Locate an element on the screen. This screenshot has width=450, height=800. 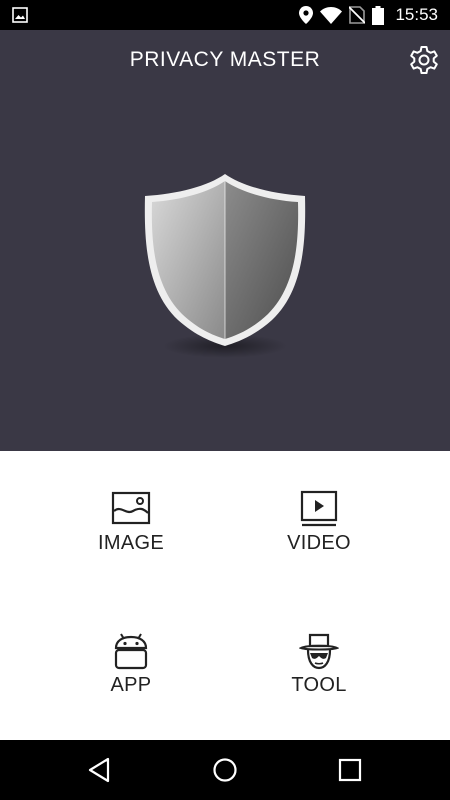
menu-item-label: IMAGE is located at coordinates (131, 543).